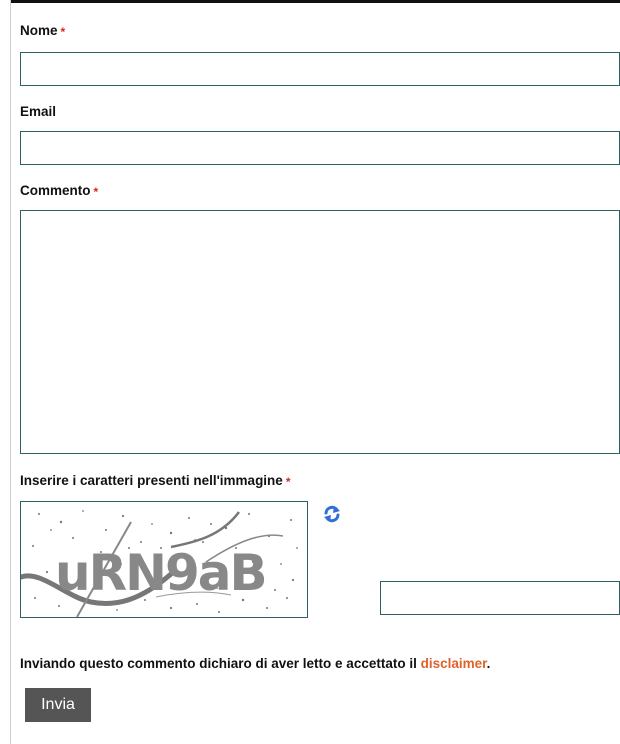 This screenshot has height=744, width=620. Describe the element at coordinates (59, 191) in the screenshot. I see `comment-label: Commento *` at that location.